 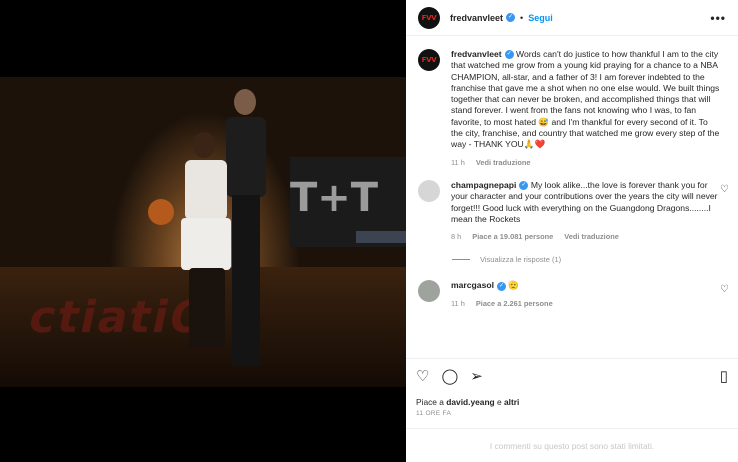 I want to click on basketball, so click(x=161, y=212).